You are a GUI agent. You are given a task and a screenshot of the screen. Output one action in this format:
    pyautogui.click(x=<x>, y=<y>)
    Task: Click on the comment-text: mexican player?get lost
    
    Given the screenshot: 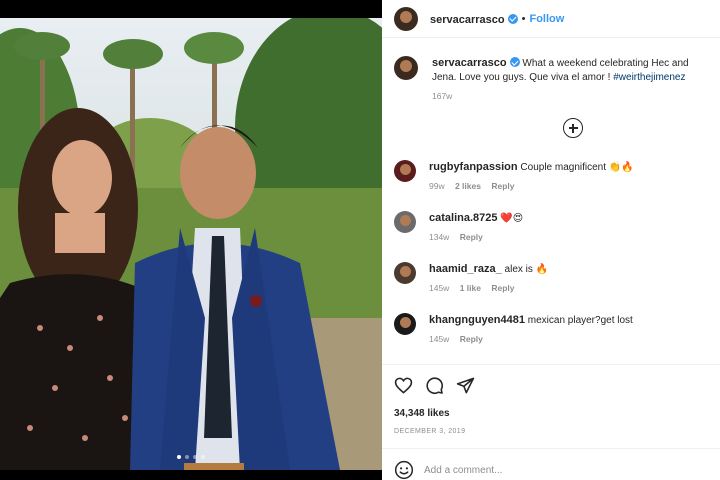 What is the action you would take?
    pyautogui.click(x=580, y=320)
    